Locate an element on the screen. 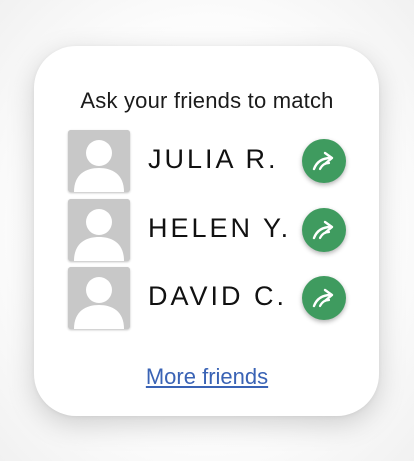 The image size is (414, 461). friend-row: HELEN Y. is located at coordinates (209, 231).